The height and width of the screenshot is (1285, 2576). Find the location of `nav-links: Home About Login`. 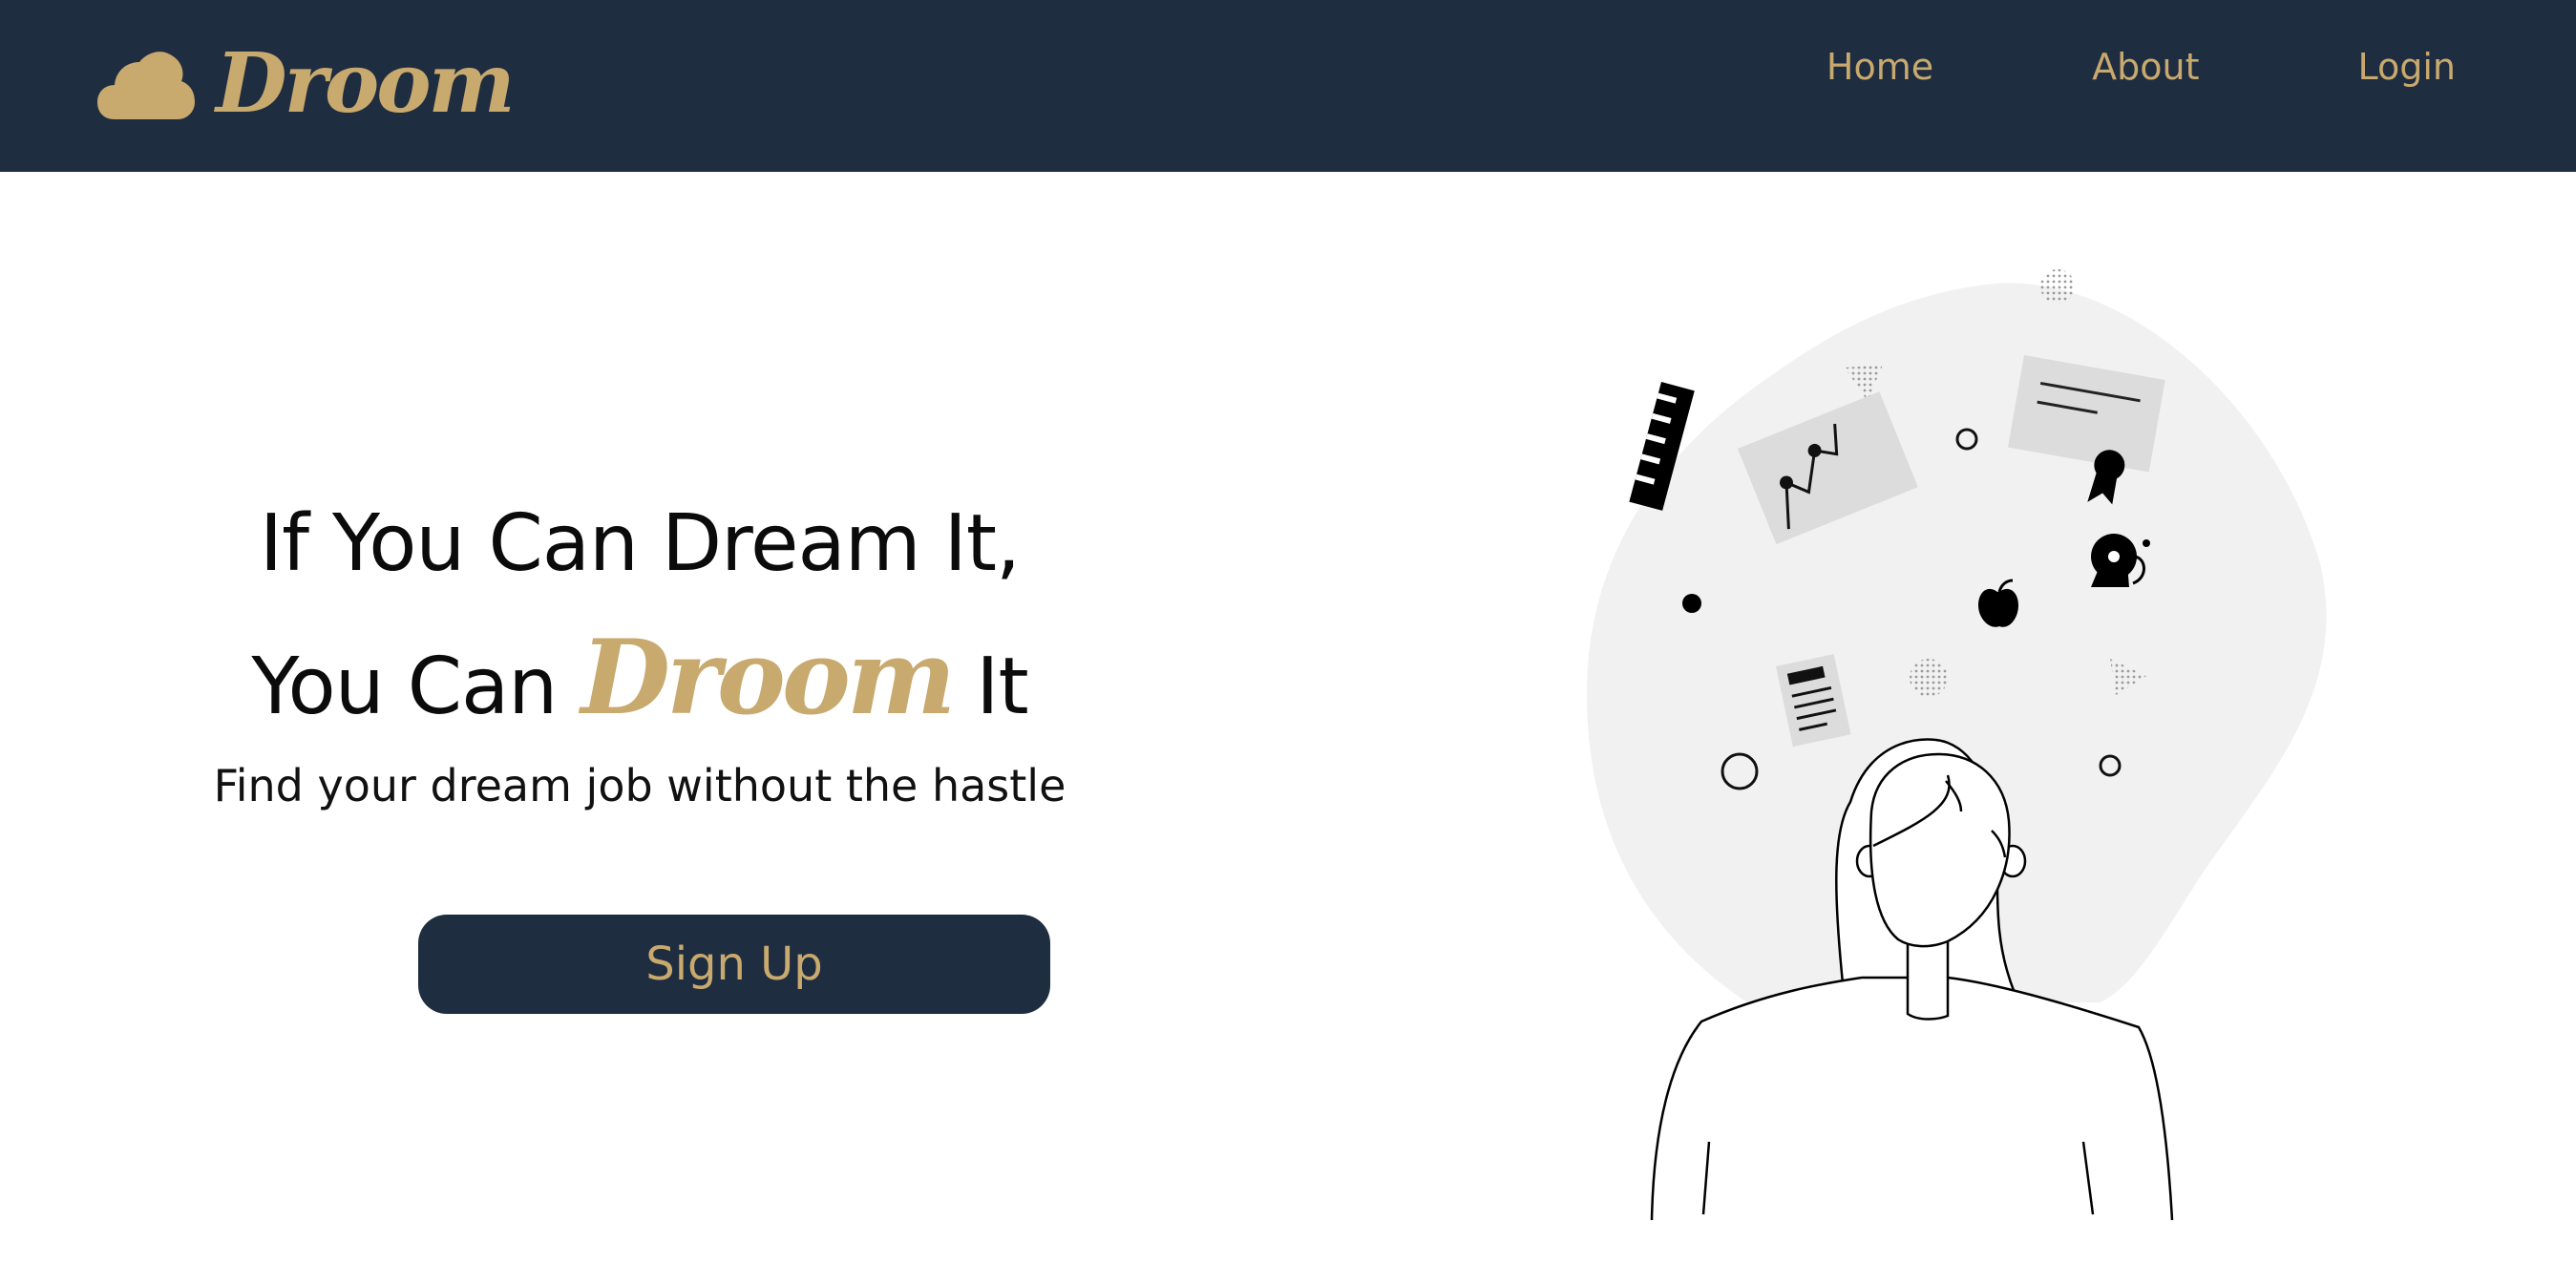

nav-links: Home About Login is located at coordinates (2141, 67).